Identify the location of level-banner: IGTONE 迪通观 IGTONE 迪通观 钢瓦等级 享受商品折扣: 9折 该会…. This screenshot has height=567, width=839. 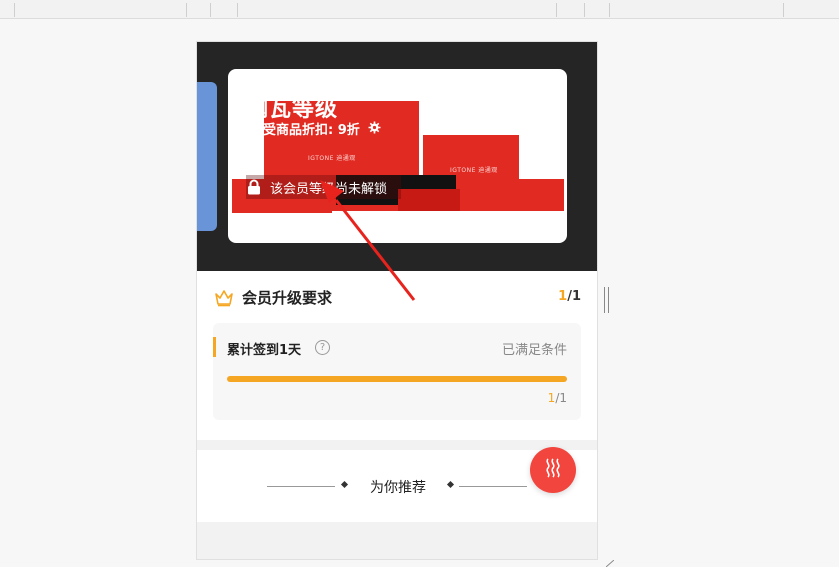
(397, 156).